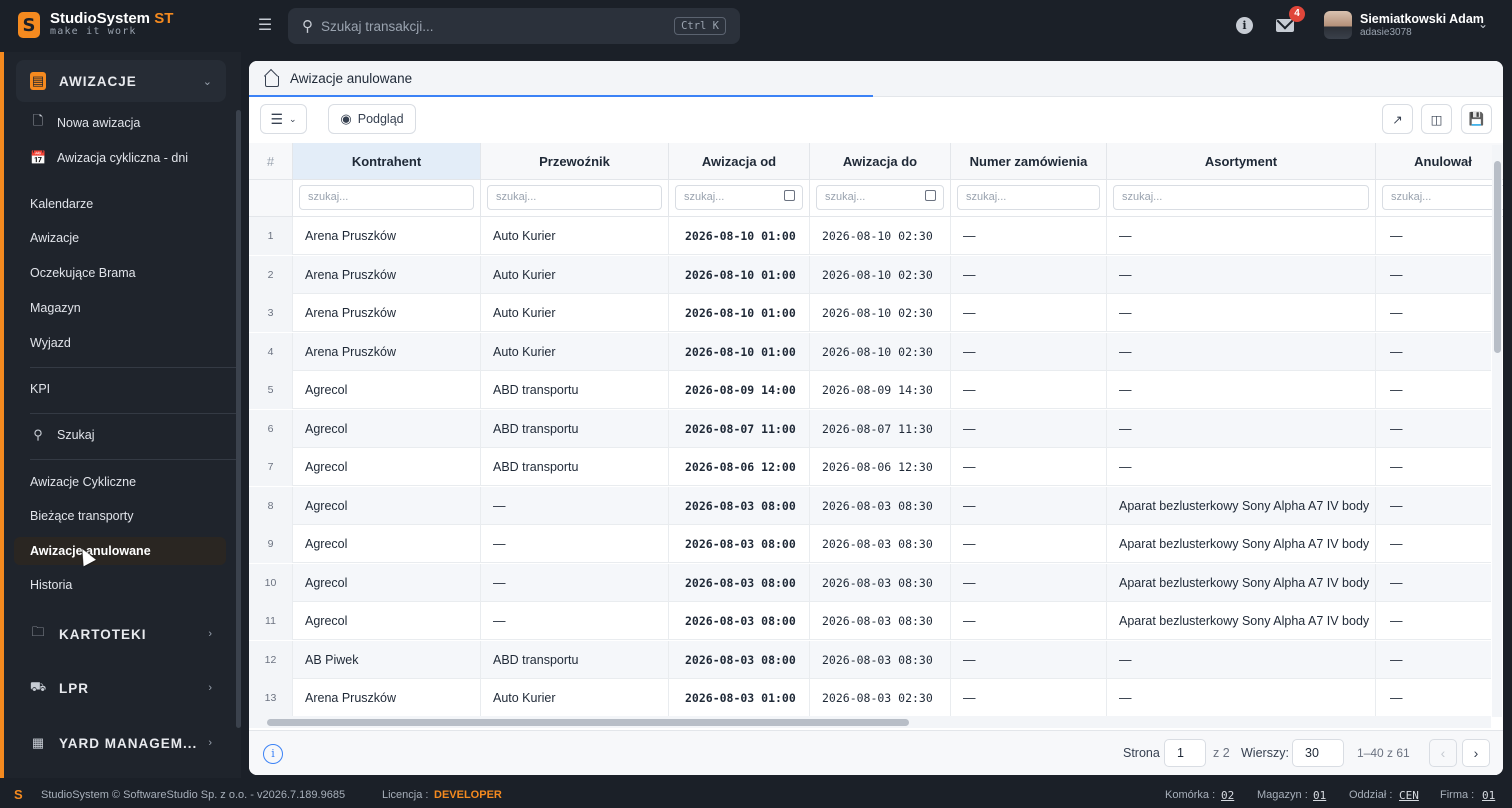  What do you see at coordinates (1386, 32) in the screenshot?
I see `user-login: adasie3078` at bounding box center [1386, 32].